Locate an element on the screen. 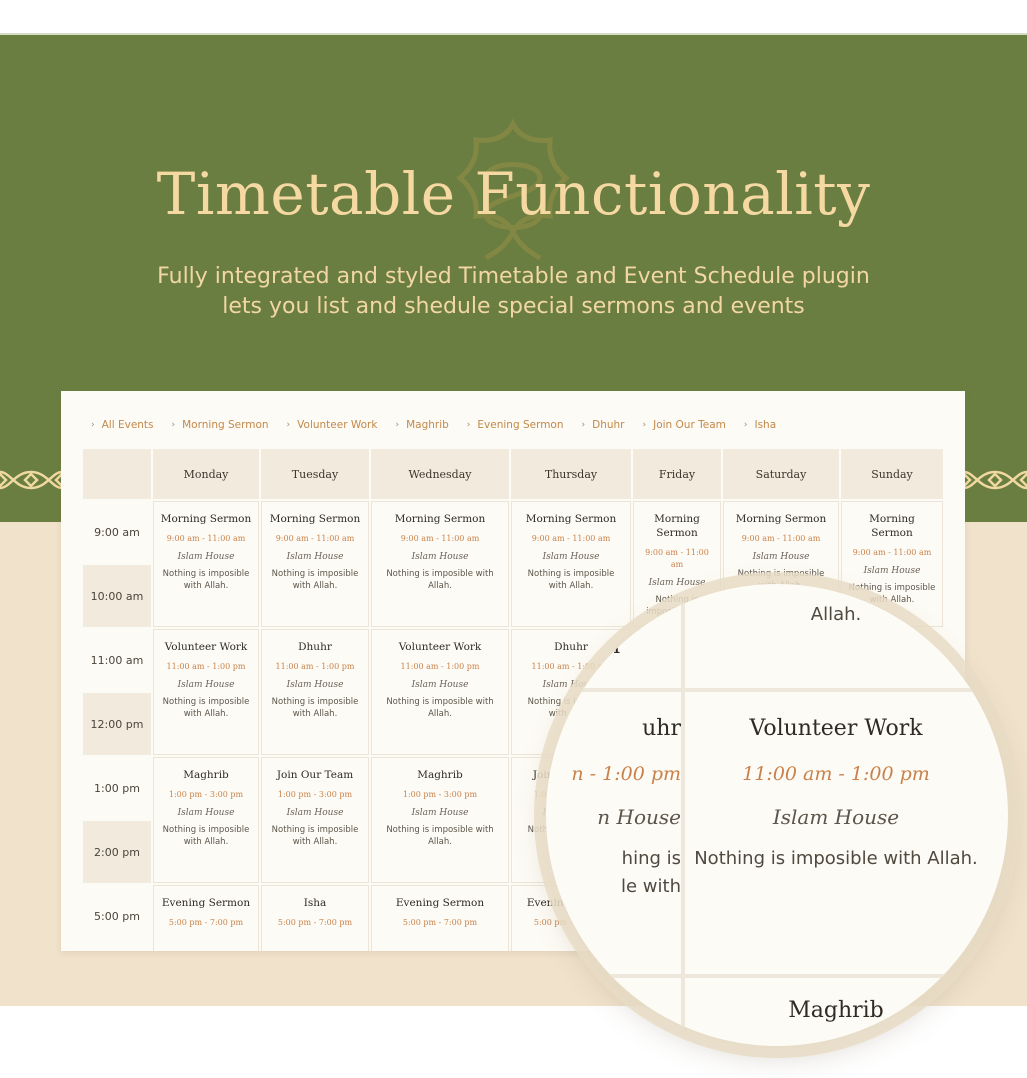 This screenshot has height=1078, width=1027. filter-evening-sermon: › Evening Sermon is located at coordinates (515, 425).